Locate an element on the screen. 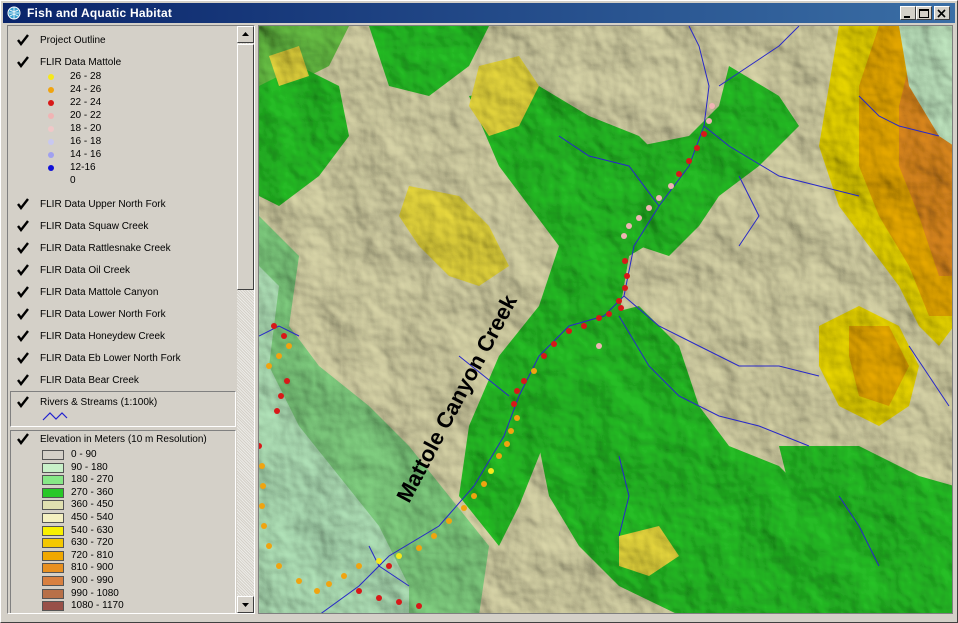 Image resolution: width=958 pixels, height=623 pixels. elevation-legend-label: 360 - 450 is located at coordinates (92, 505).